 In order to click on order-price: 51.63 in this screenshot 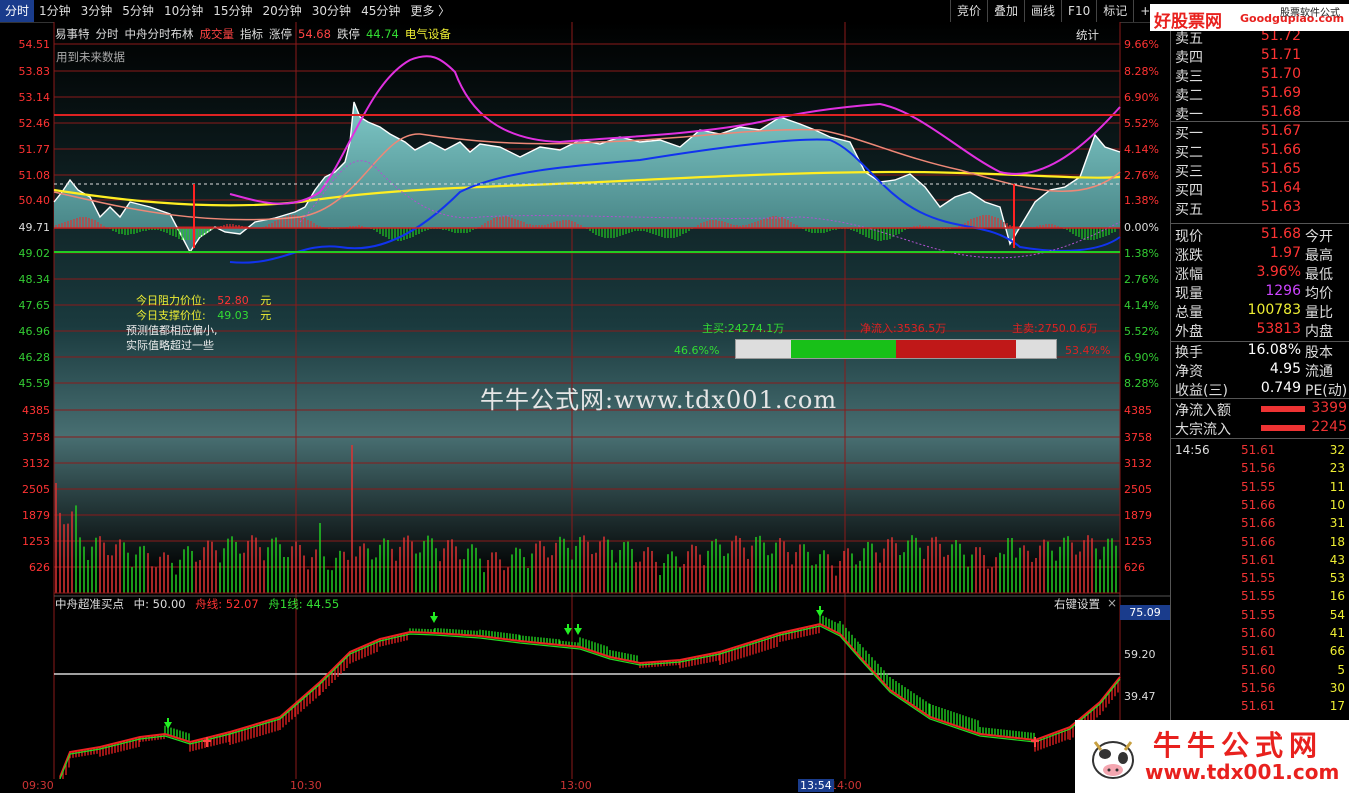, I will do `click(1280, 207)`.